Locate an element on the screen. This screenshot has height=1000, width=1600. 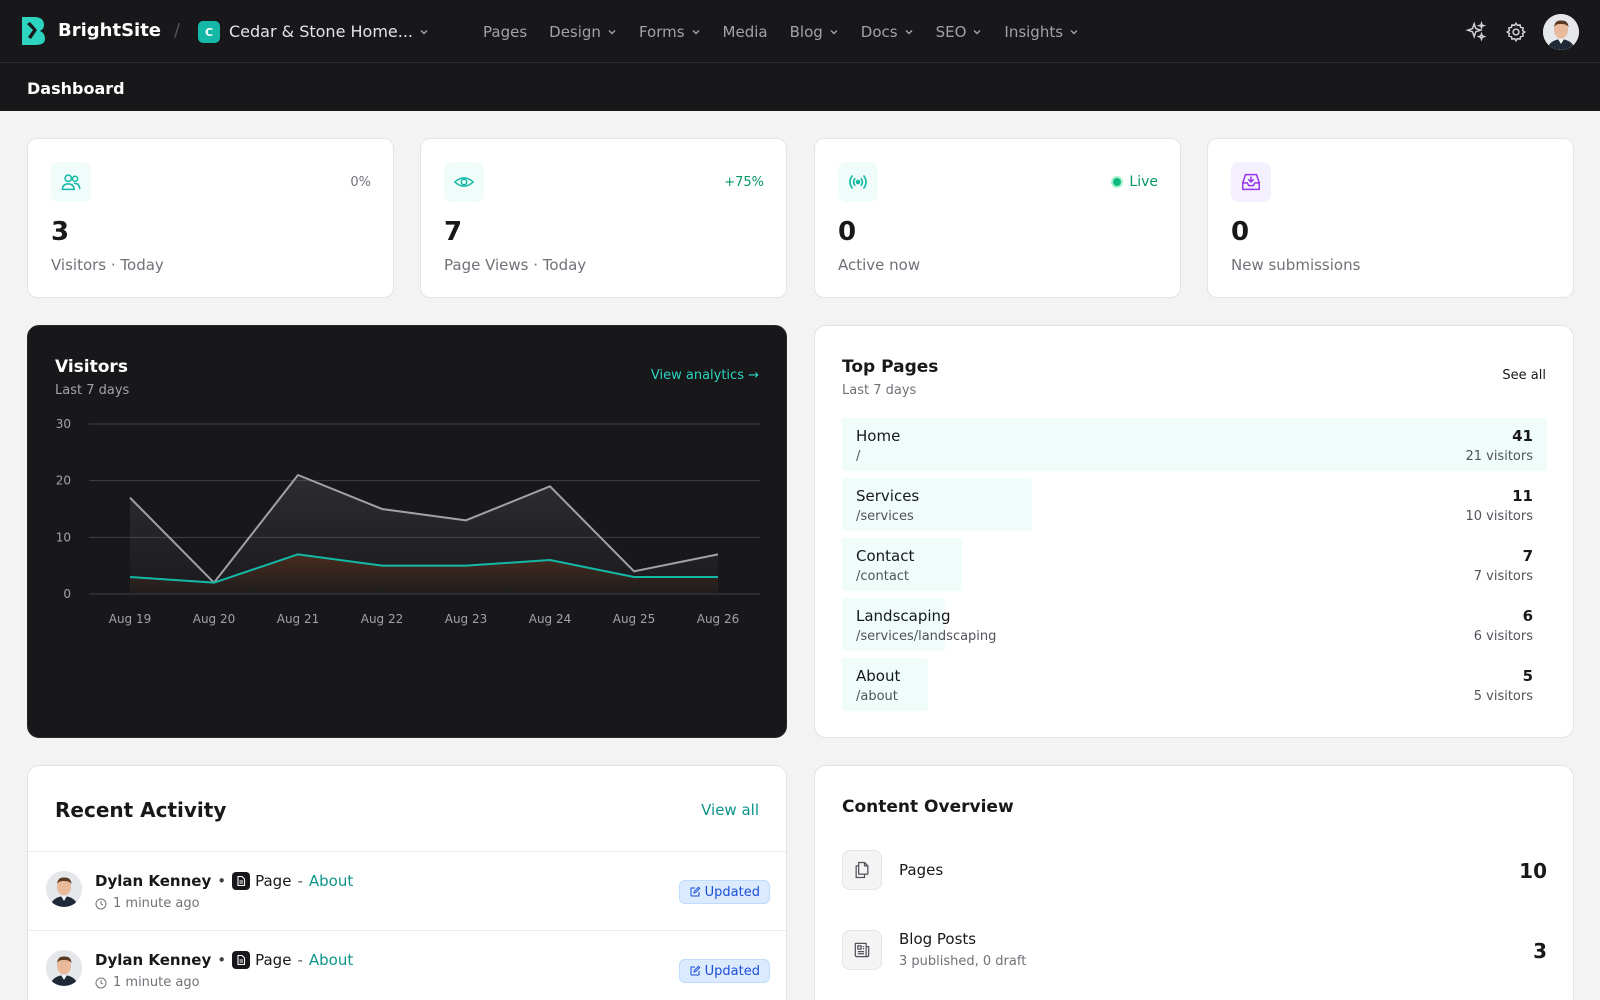
page-type-icon is located at coordinates (241, 960).